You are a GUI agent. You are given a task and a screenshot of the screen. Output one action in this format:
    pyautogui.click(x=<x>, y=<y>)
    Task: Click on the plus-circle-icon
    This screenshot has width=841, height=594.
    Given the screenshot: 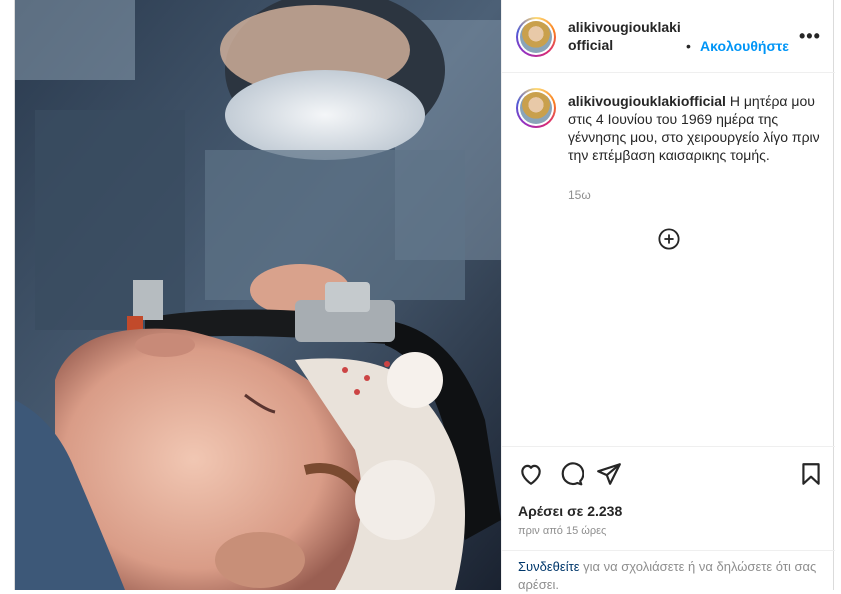 What is the action you would take?
    pyautogui.click(x=669, y=239)
    